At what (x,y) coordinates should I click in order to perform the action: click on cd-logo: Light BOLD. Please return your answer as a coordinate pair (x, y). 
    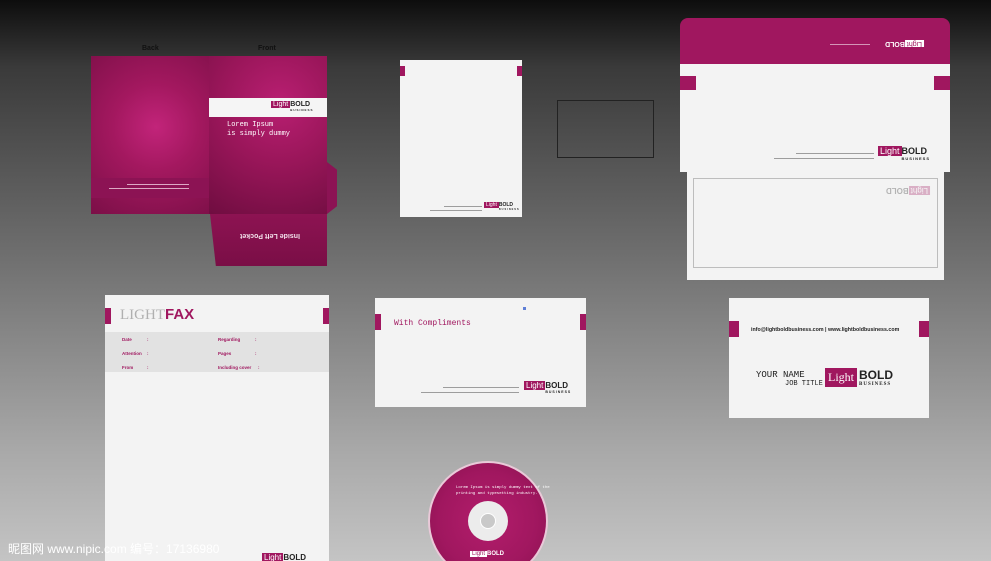
    Looking at the image, I should click on (487, 554).